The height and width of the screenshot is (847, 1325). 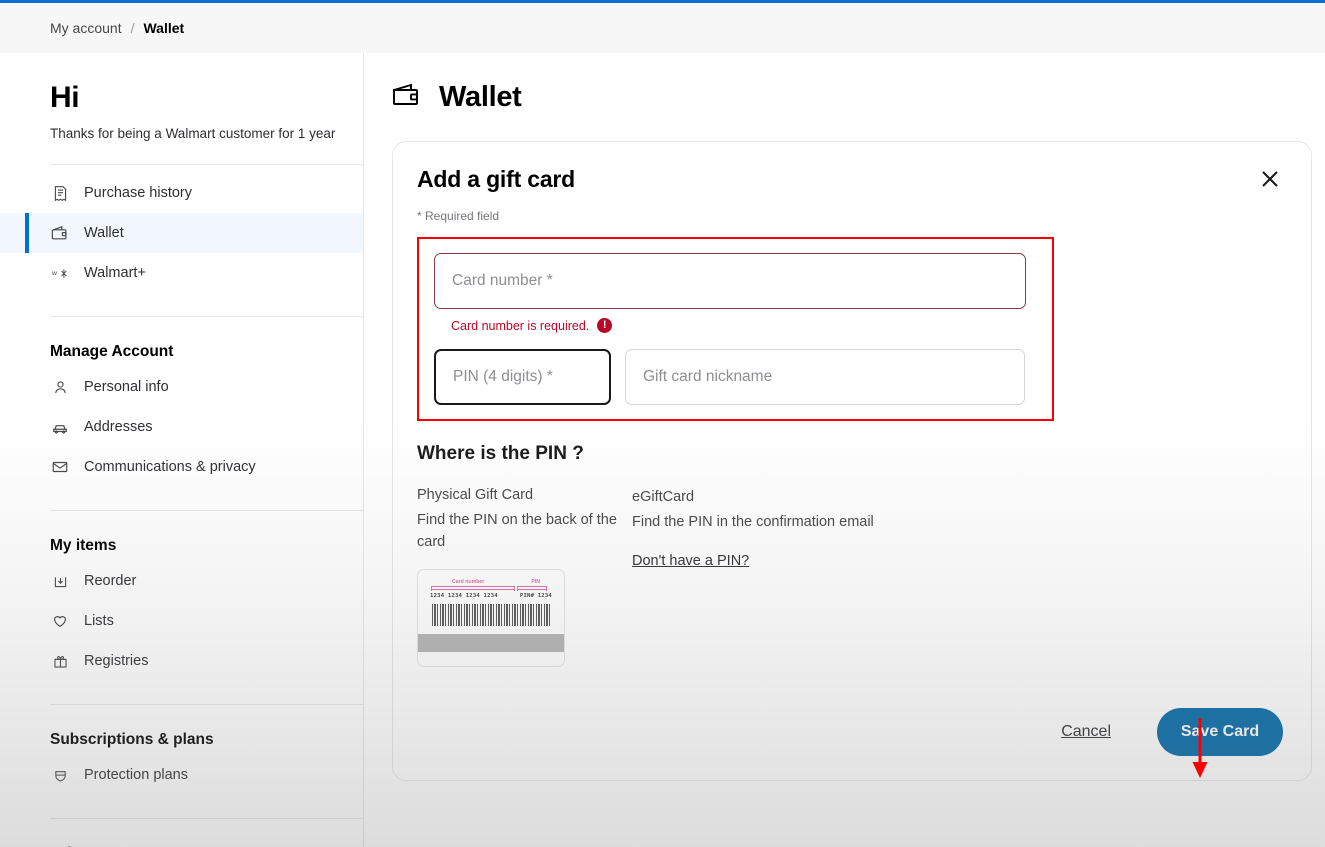 I want to click on pin-input: PIN (4 digits) *, so click(x=522, y=377).